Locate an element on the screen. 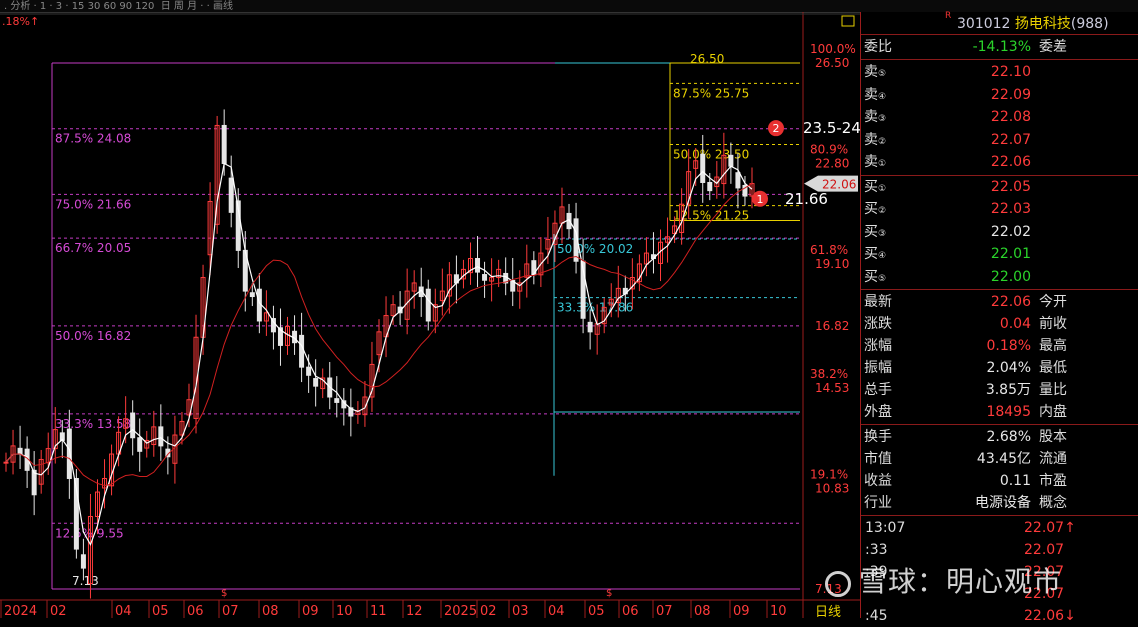 The height and width of the screenshot is (627, 1138). x-tick-label: 03 is located at coordinates (520, 611).